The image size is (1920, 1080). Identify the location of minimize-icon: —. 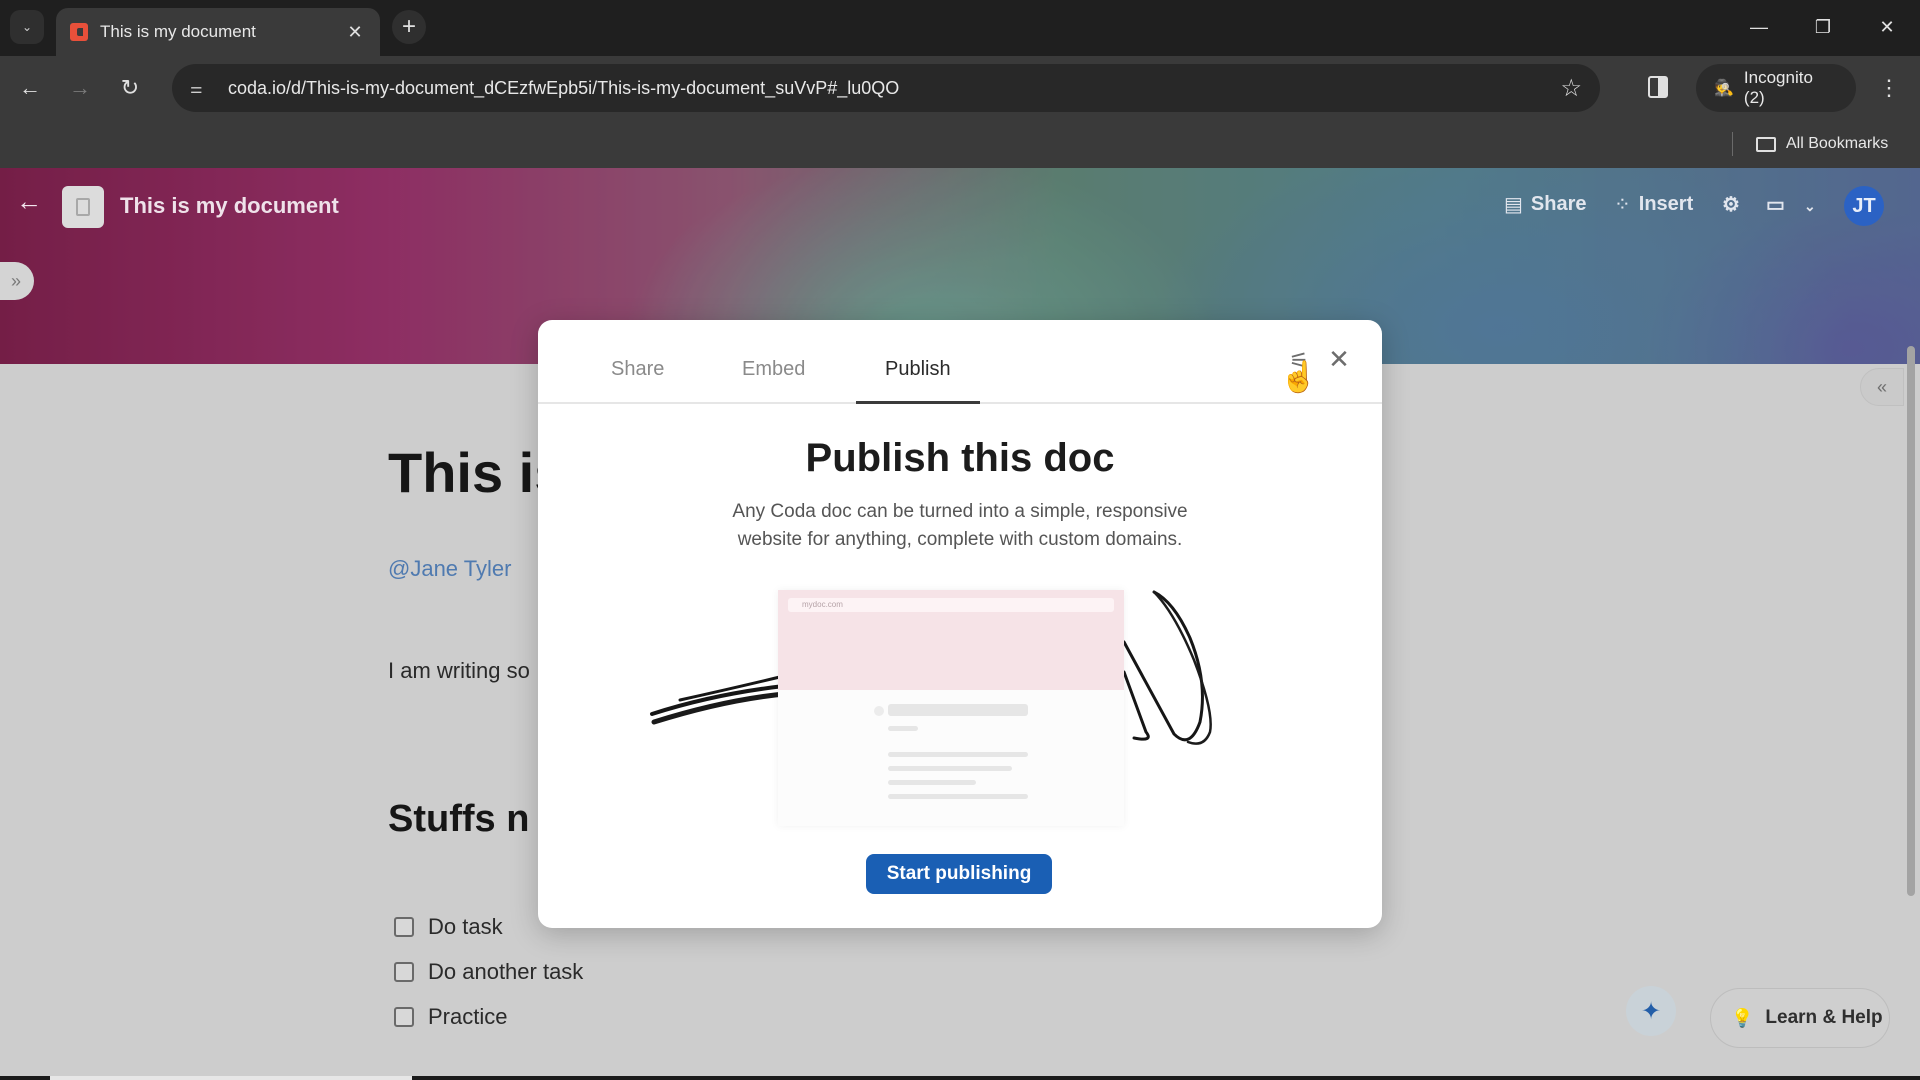
(1759, 26).